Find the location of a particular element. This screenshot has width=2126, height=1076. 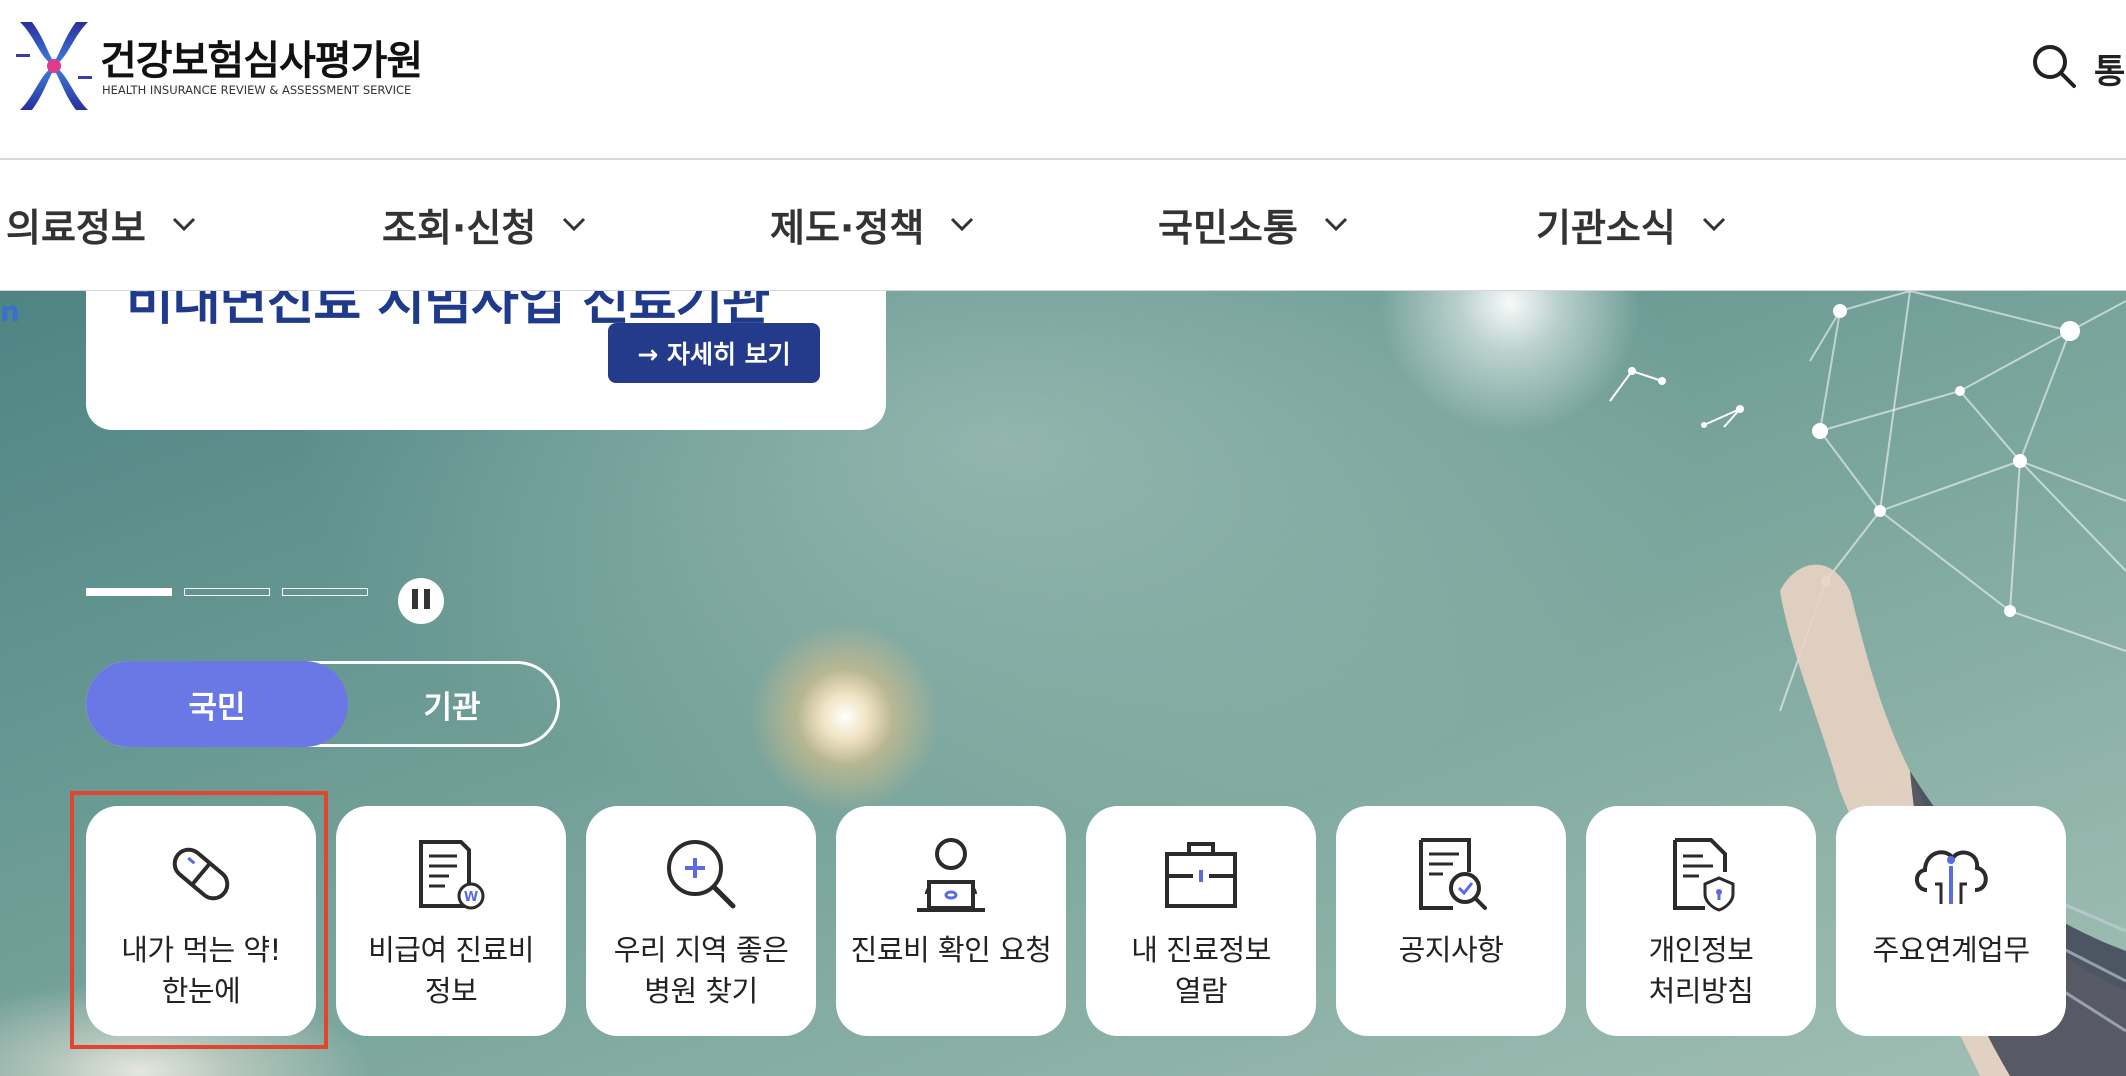

cloud-network-icon is located at coordinates (1951, 877).